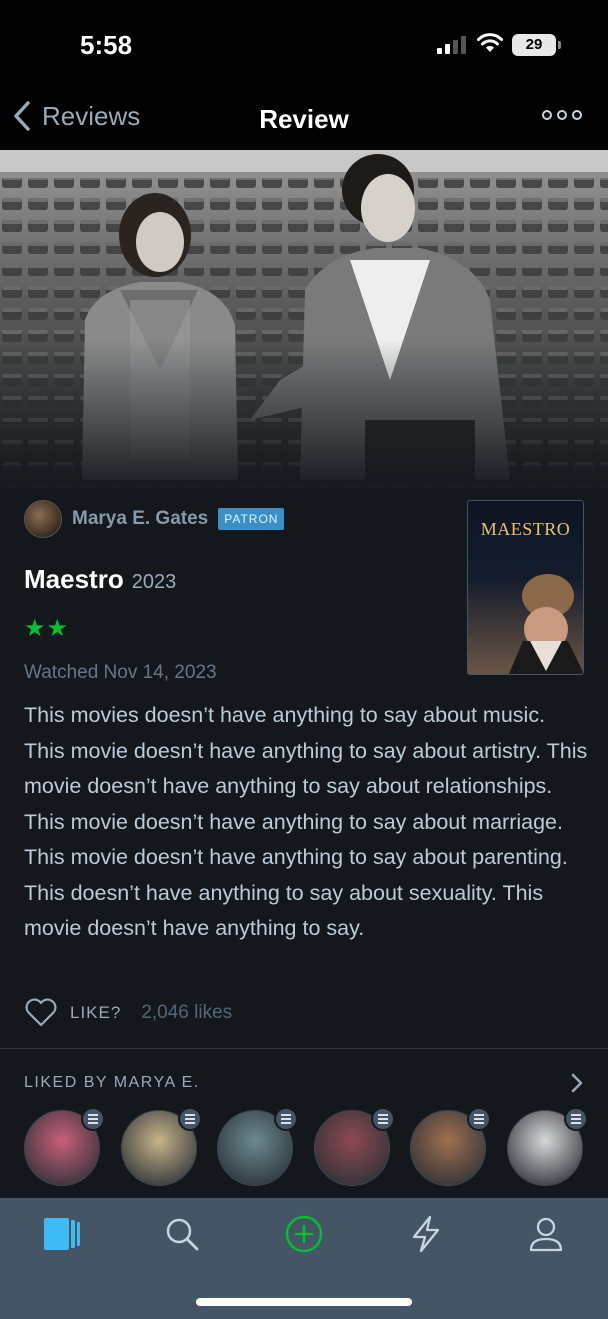  Describe the element at coordinates (546, 1234) in the screenshot. I see `profile-icon` at that location.